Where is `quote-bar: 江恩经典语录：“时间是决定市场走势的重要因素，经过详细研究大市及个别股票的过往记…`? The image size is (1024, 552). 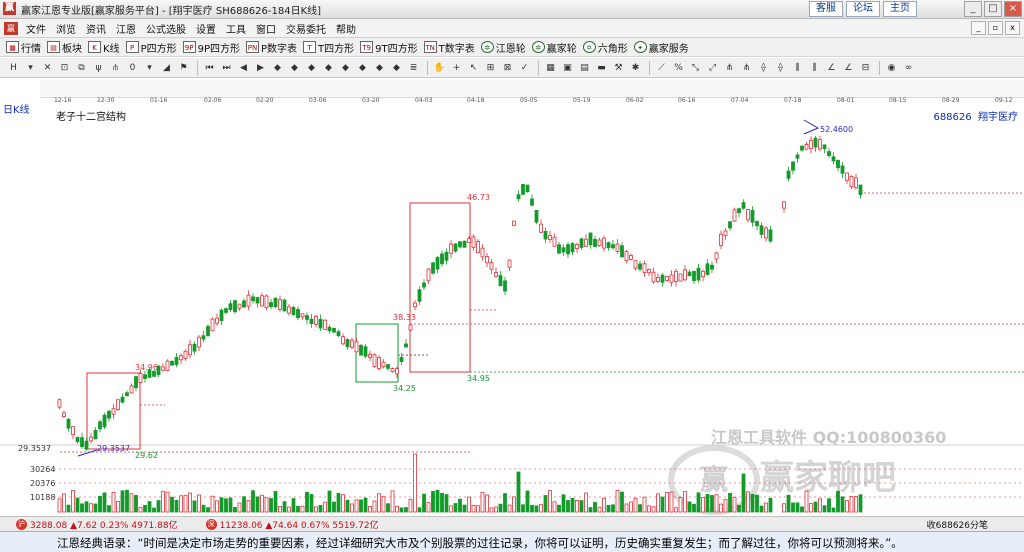
quote-bar: 江恩经典语录：“时间是决定市场走势的重要因素，经过详细研究大市及个别股票的过往记… is located at coordinates (512, 541).